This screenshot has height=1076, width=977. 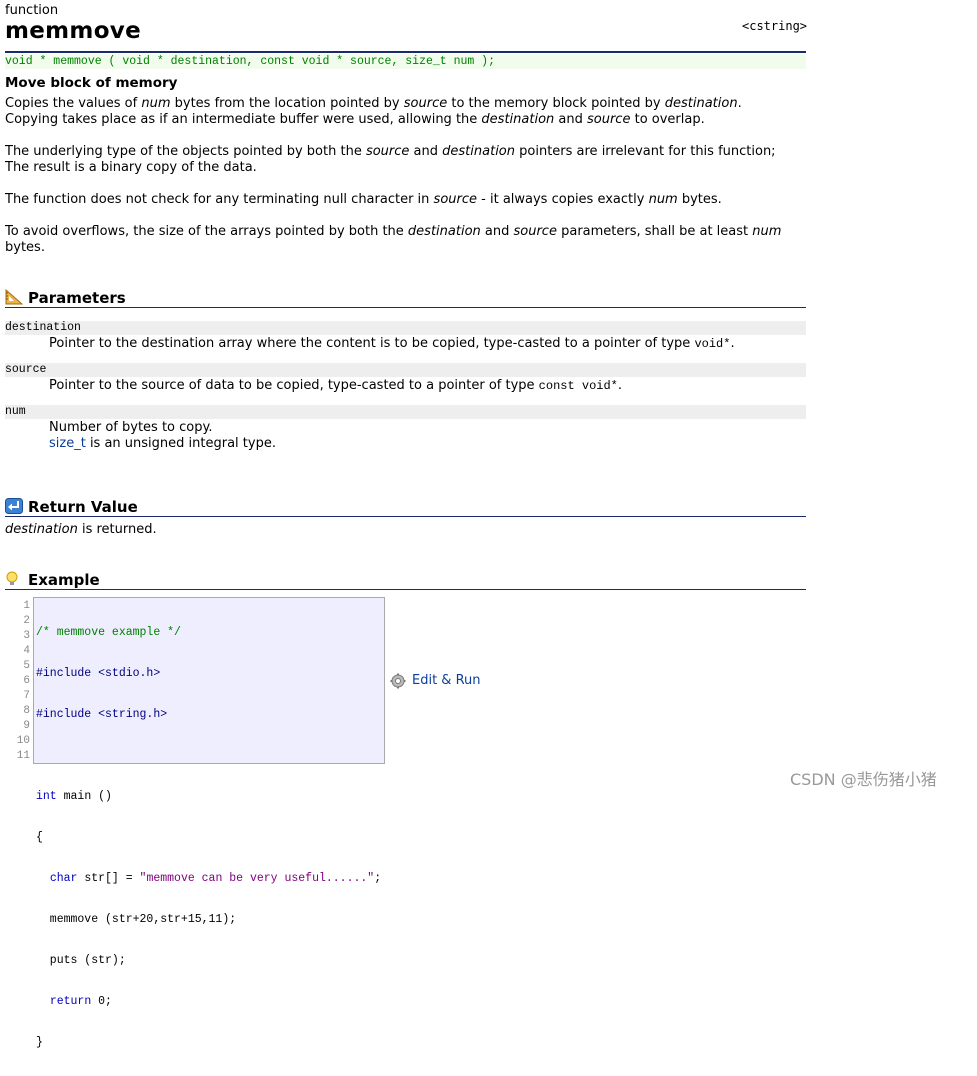 What do you see at coordinates (77, 298) in the screenshot?
I see `parameters-title: Parameters` at bounding box center [77, 298].